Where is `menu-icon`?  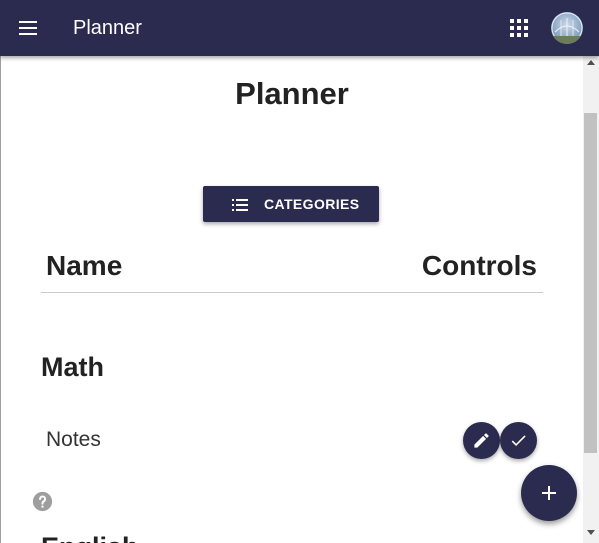
menu-icon is located at coordinates (28, 28).